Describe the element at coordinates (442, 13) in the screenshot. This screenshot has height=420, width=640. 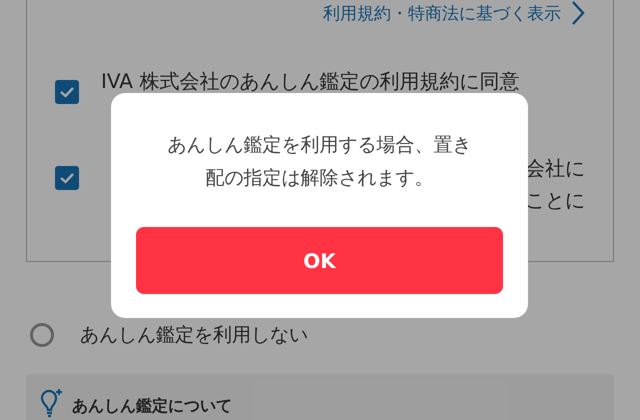
I see `terms-link: 利用規約・特商法に基づく表示` at that location.